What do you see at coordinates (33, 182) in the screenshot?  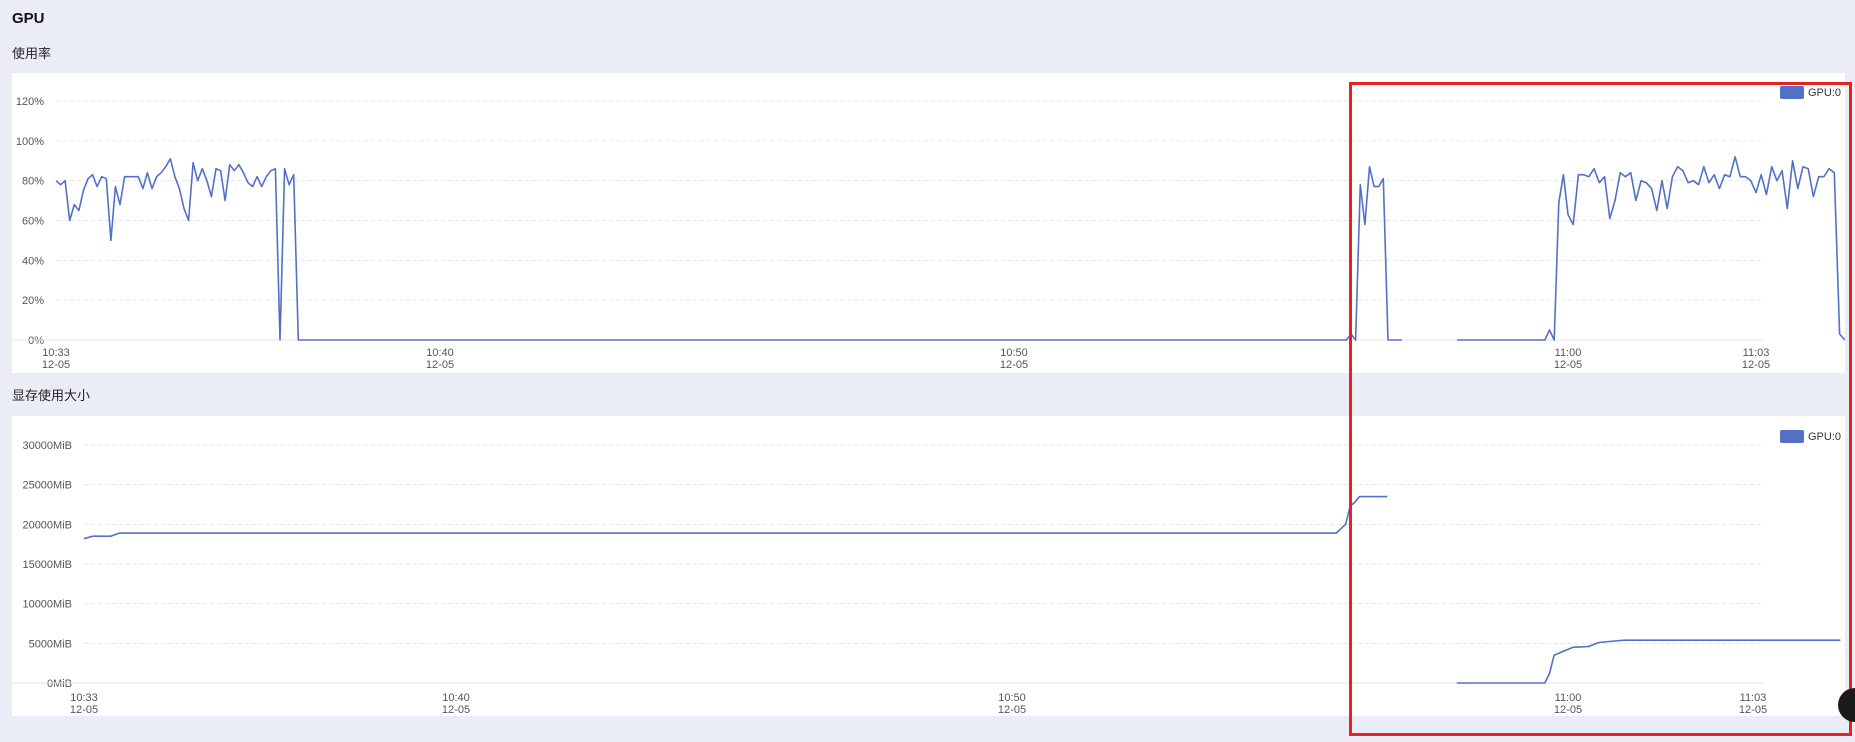 I see `y-tick-label: 80%` at bounding box center [33, 182].